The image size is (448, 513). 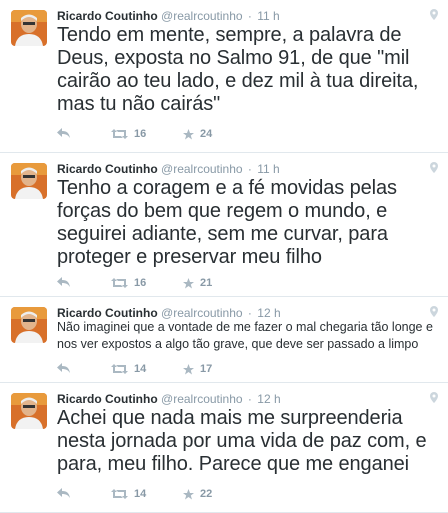 I want to click on favorite-button: 17, so click(x=197, y=369).